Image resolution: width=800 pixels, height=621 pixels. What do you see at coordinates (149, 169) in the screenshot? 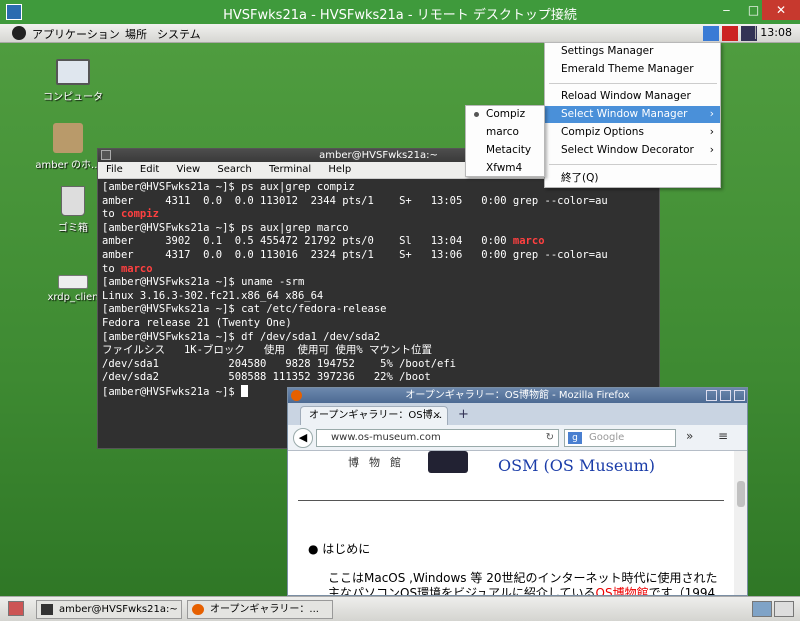
I see `menu-edit: Edit` at bounding box center [149, 169].